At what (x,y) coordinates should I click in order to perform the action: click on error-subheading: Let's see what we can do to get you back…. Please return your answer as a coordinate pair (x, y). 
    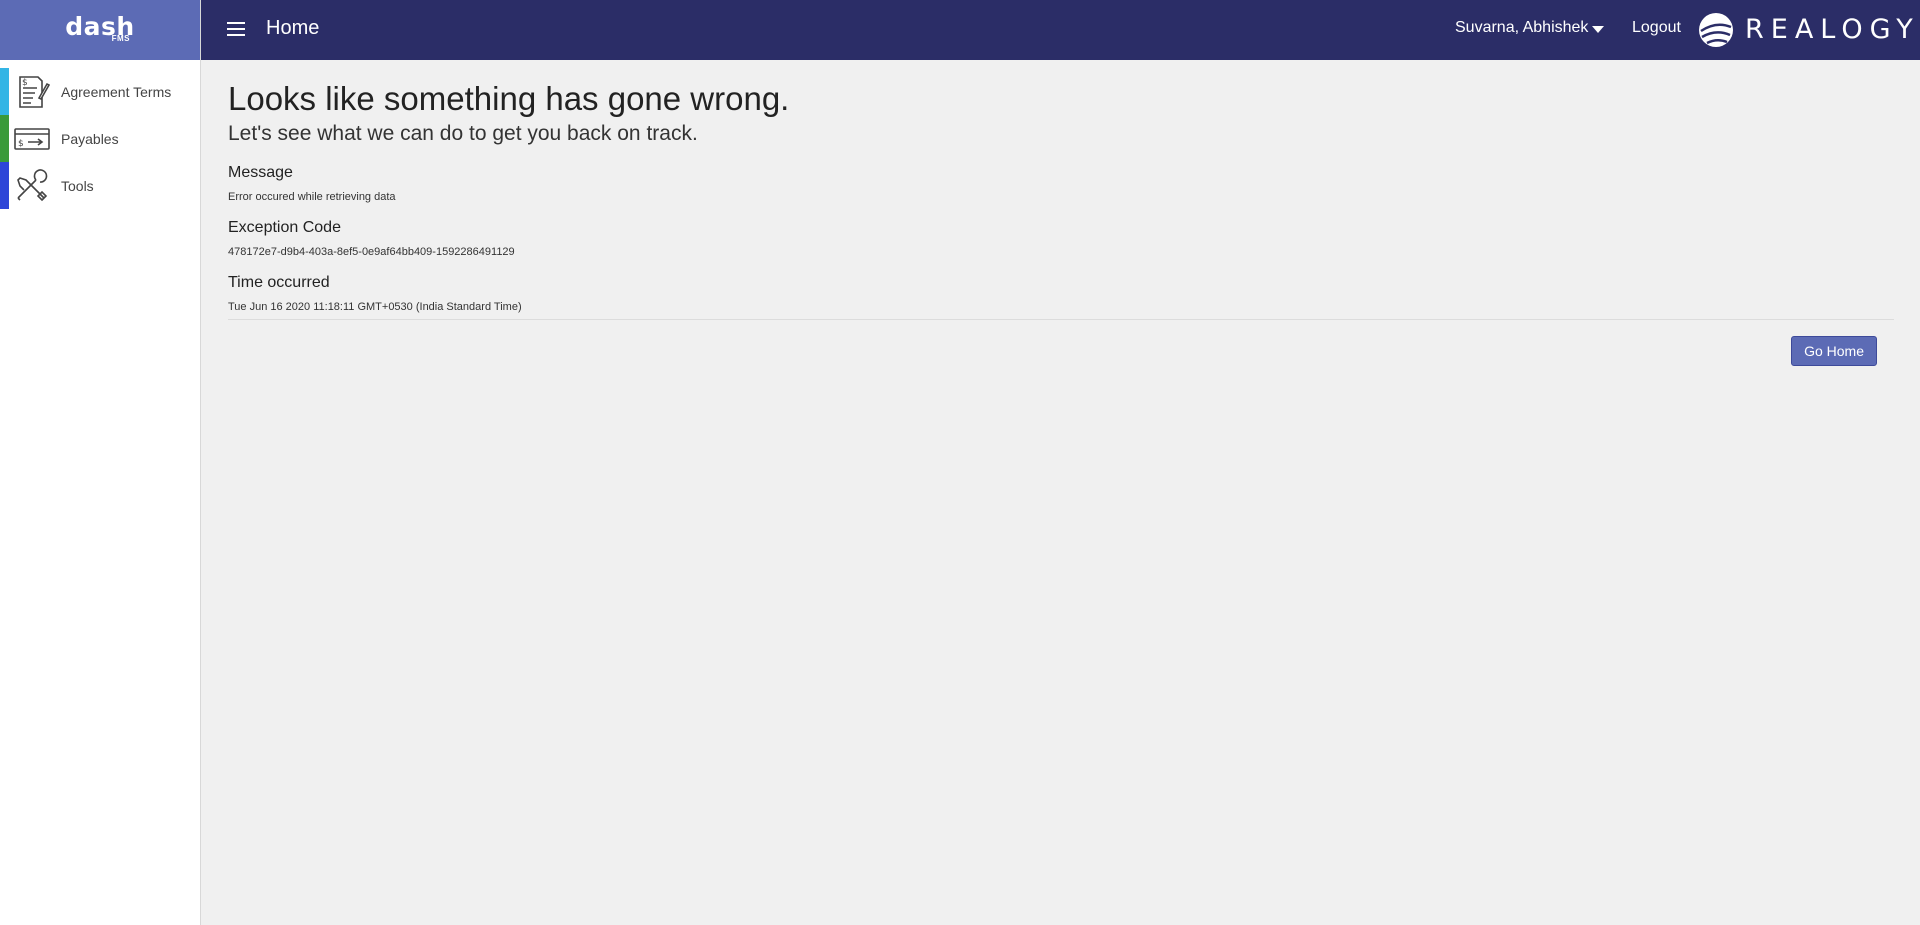
    Looking at the image, I should click on (463, 133).